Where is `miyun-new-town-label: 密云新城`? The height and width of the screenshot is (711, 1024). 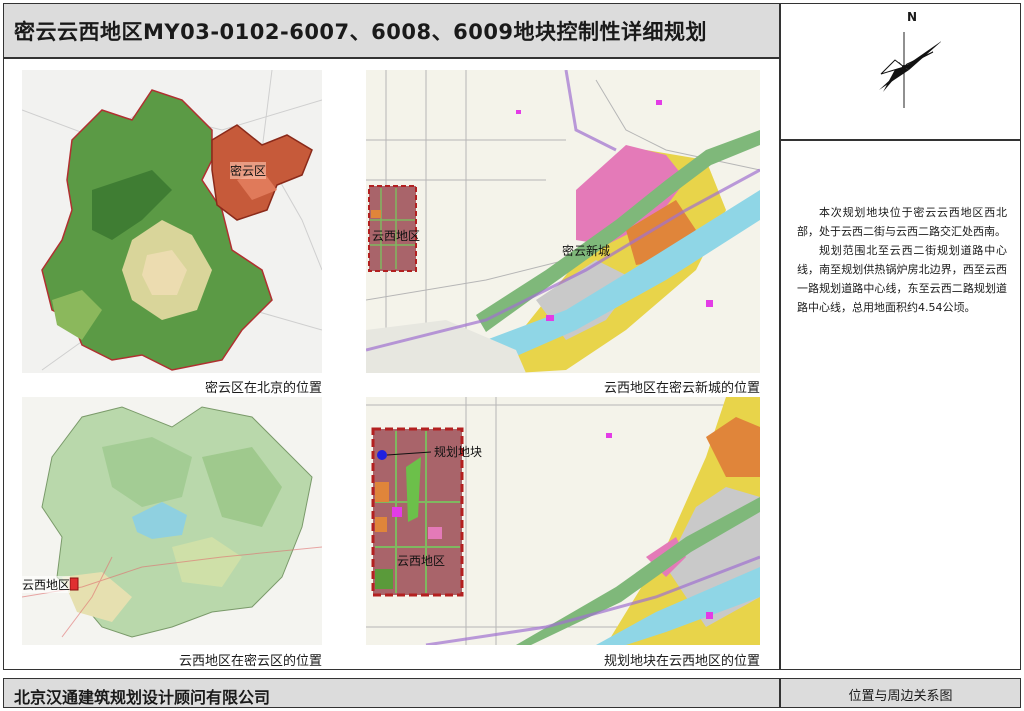 miyun-new-town-label: 密云新城 is located at coordinates (586, 251).